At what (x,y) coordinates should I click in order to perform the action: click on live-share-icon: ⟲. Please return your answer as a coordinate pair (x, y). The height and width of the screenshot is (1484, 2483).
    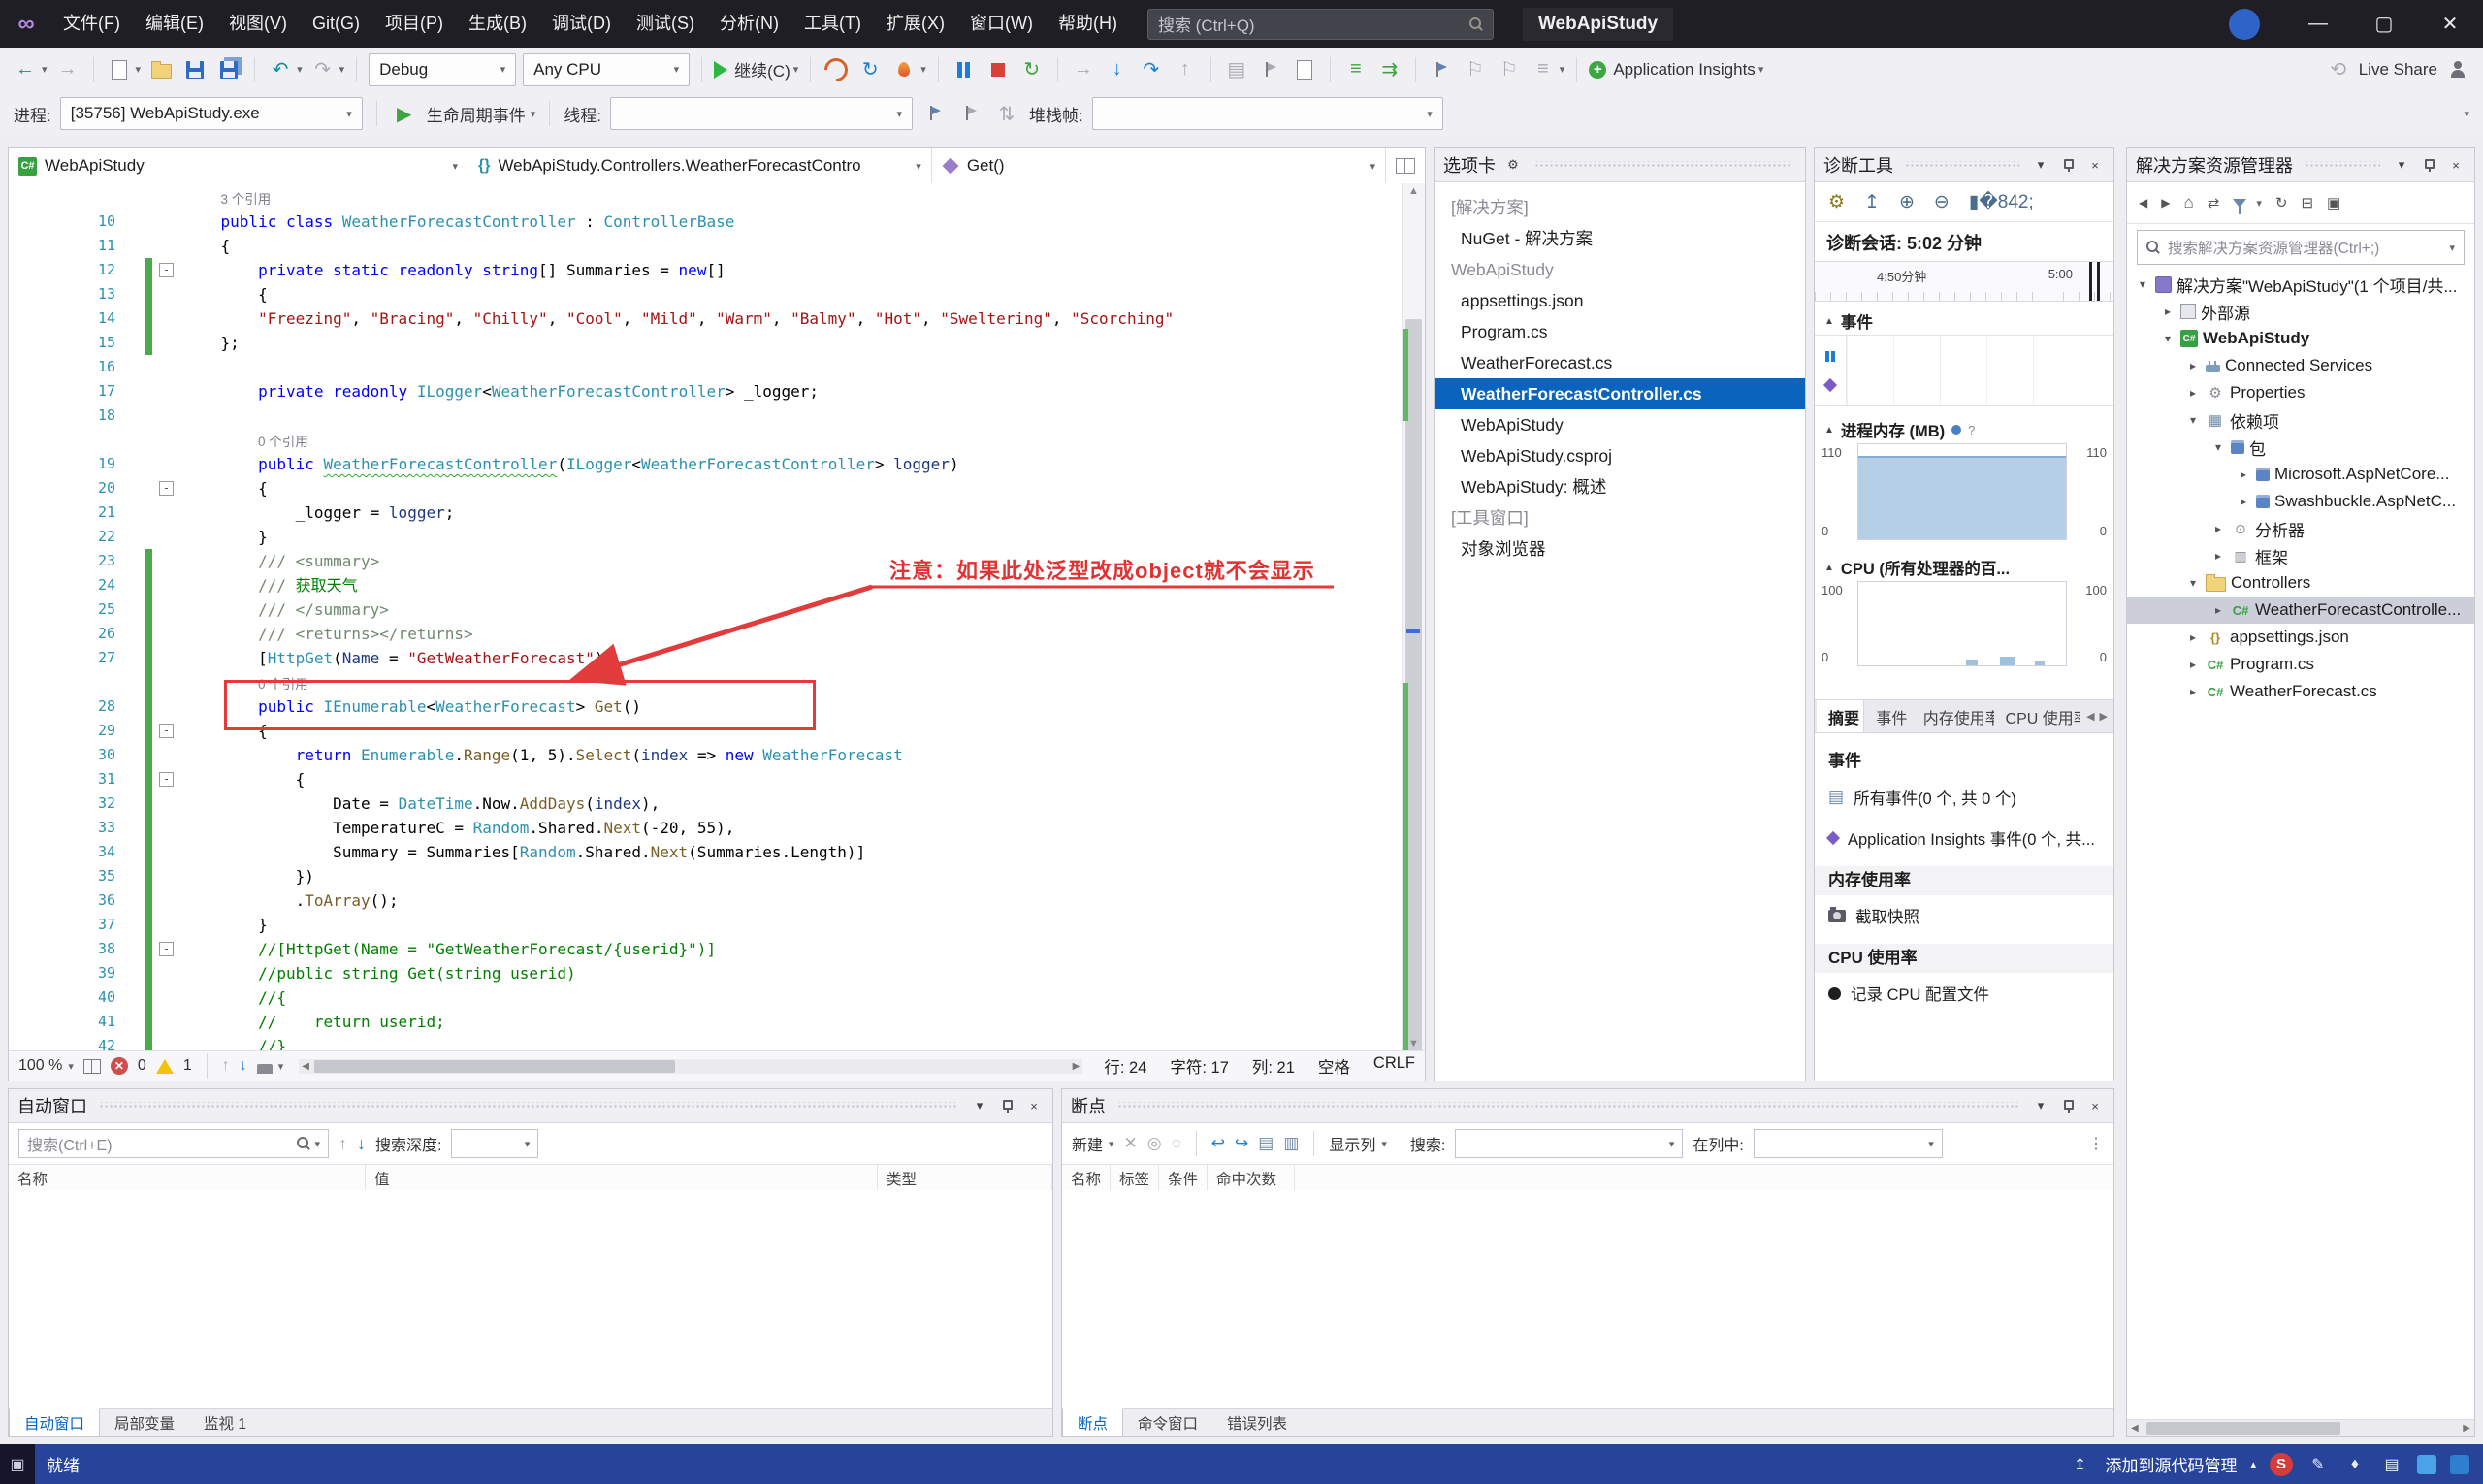
    Looking at the image, I should click on (2338, 69).